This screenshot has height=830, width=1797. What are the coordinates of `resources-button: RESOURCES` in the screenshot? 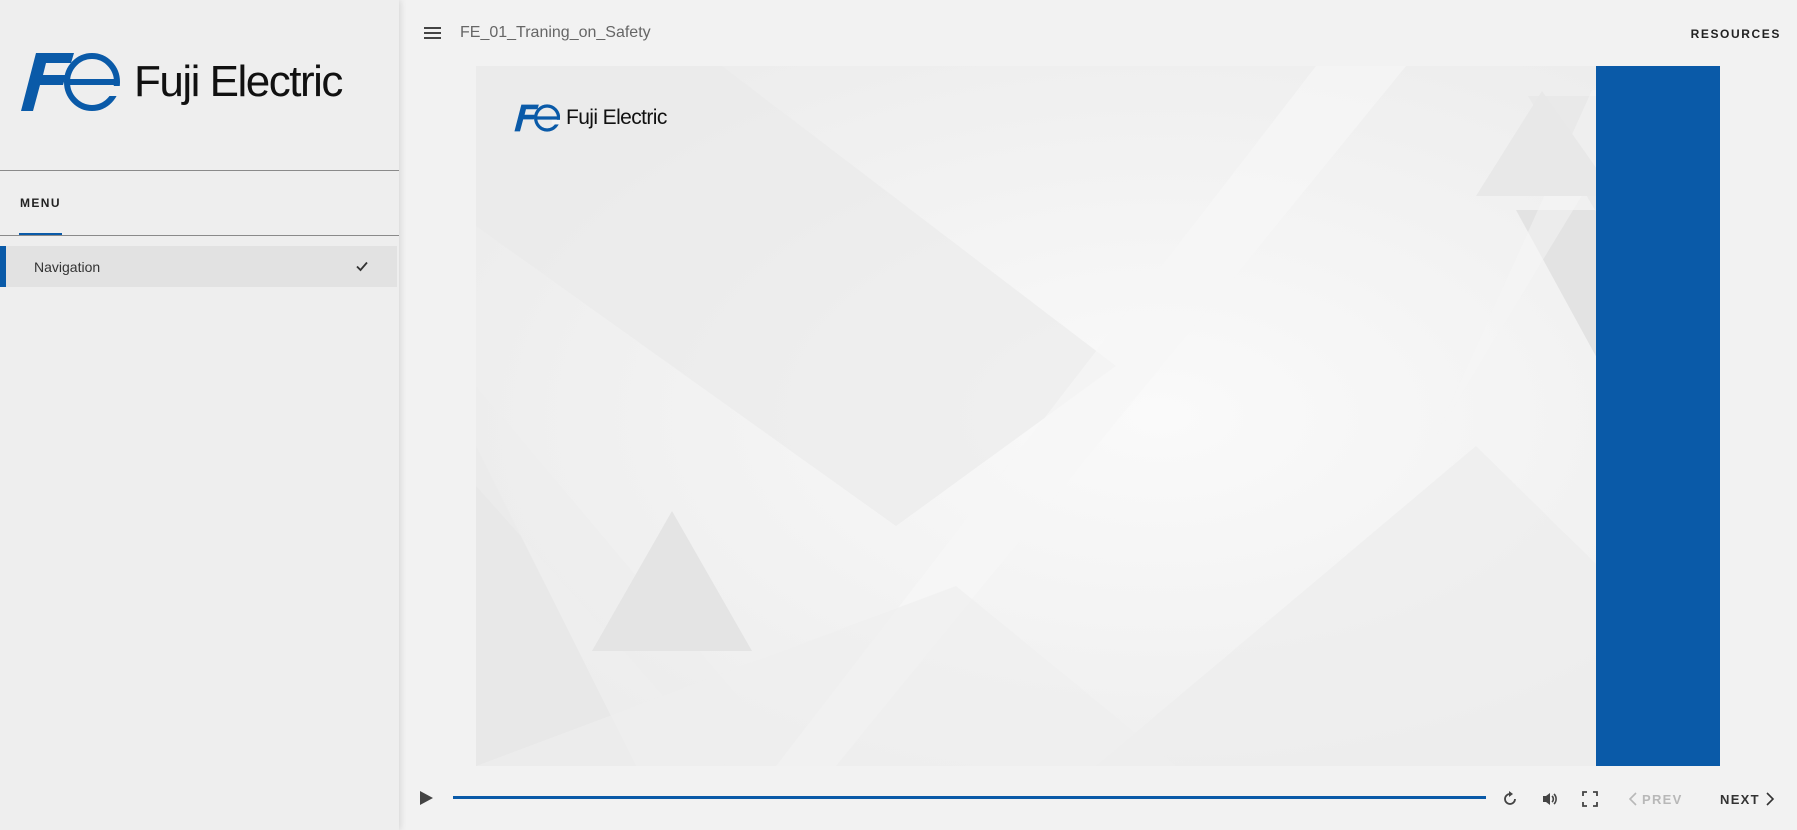 It's located at (1736, 34).